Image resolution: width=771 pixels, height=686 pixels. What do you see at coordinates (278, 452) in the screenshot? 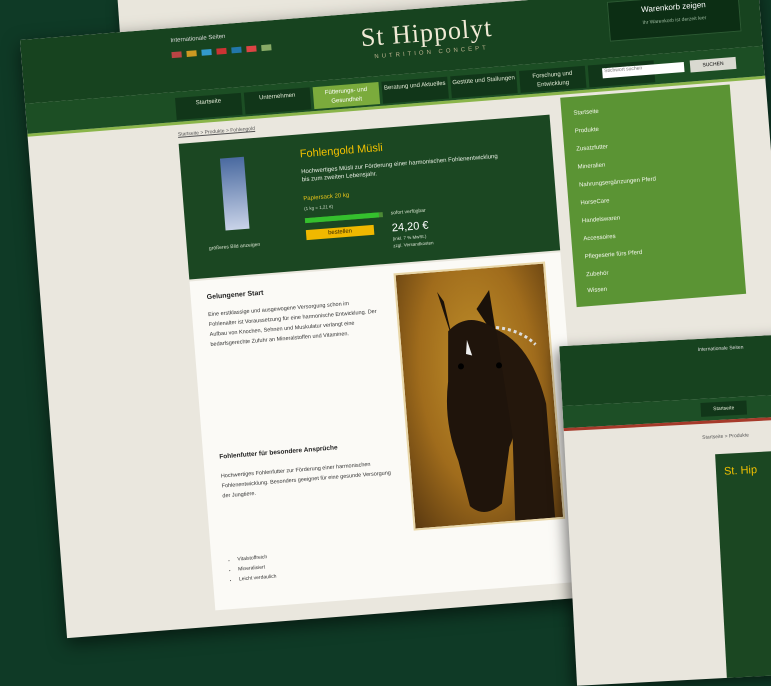
I see `content-subheading: Fohlenfutter für besondere Ansprüche` at bounding box center [278, 452].